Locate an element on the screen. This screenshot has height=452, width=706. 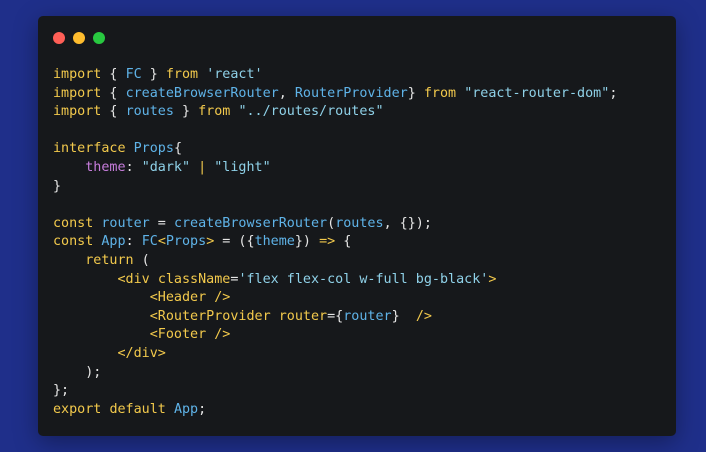
code-line: import { FC } from 'react' is located at coordinates (335, 75).